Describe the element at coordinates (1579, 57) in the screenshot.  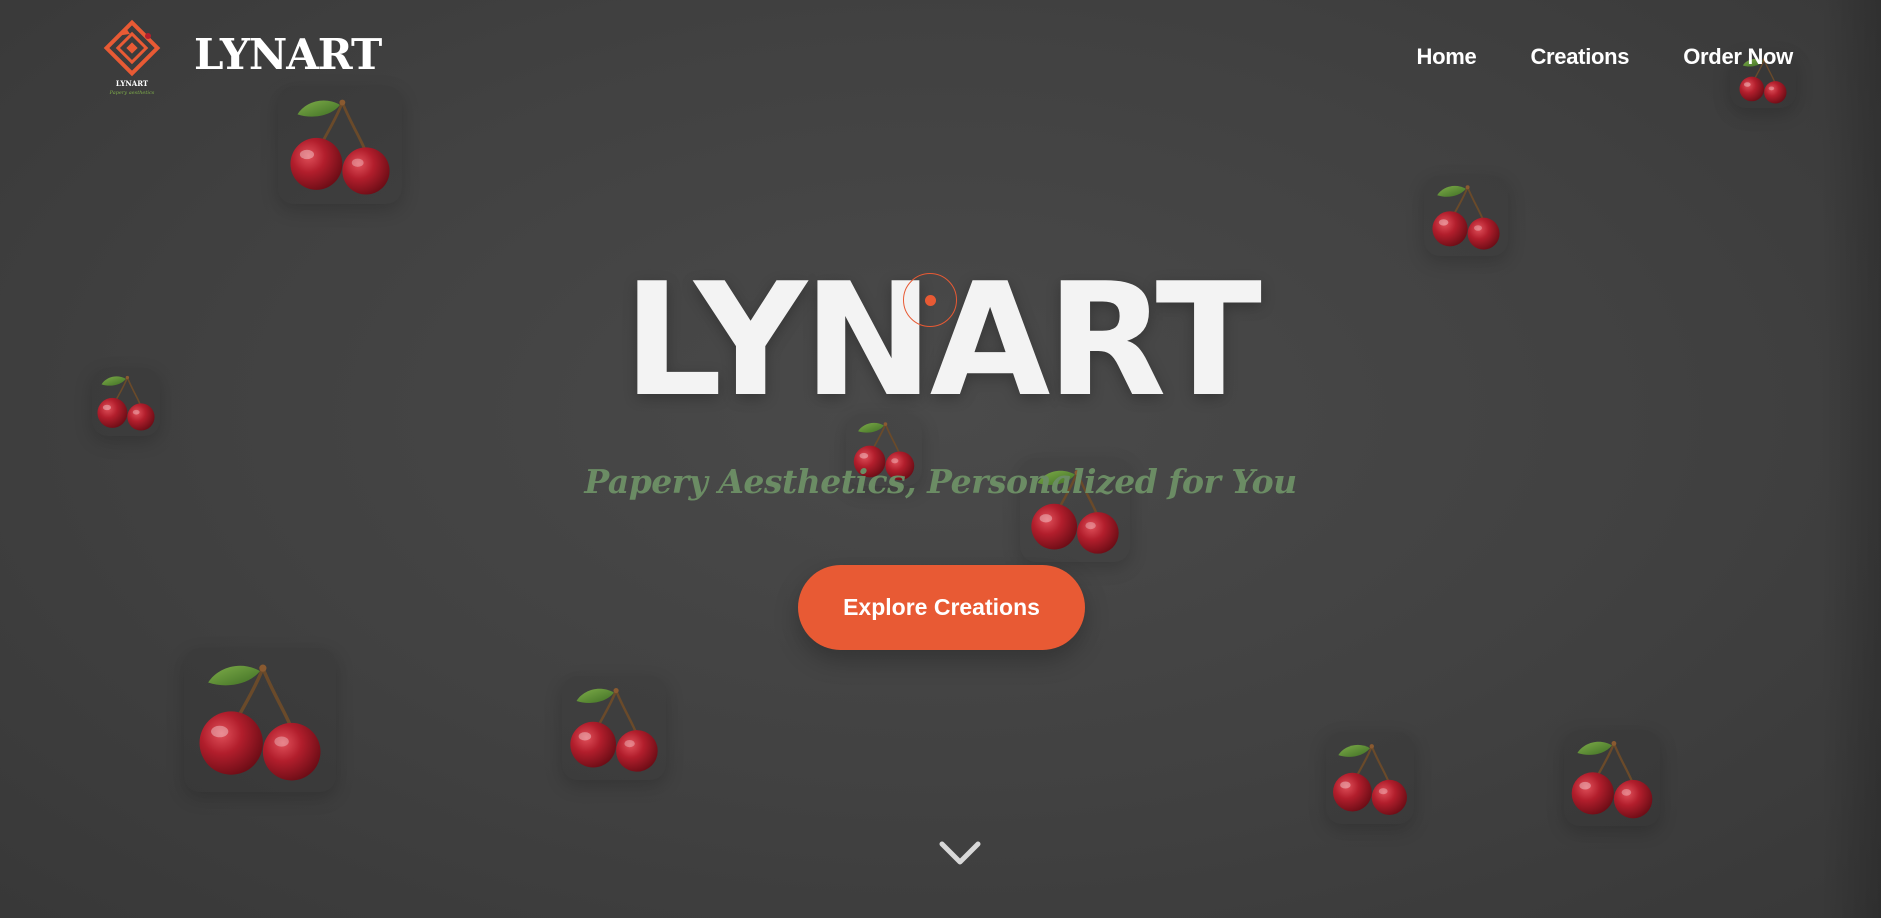
I see `nav-creations: Creations` at that location.